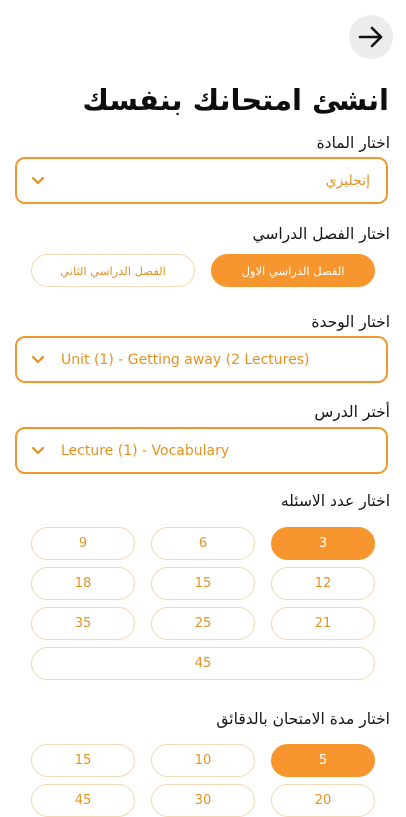 Image resolution: width=406 pixels, height=817 pixels. Describe the element at coordinates (323, 800) in the screenshot. I see `duration-option: 20` at that location.